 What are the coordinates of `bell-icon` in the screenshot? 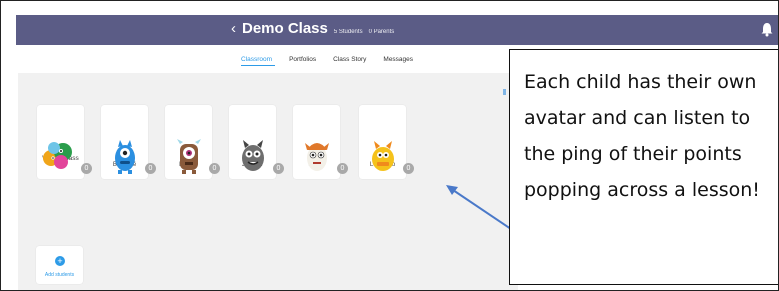 It's located at (767, 29).